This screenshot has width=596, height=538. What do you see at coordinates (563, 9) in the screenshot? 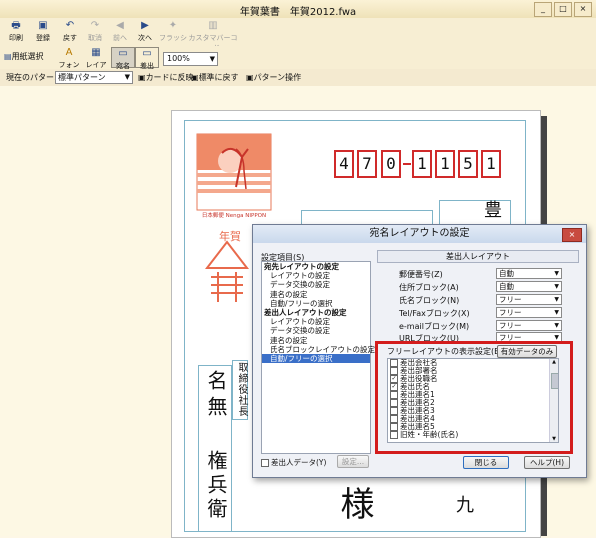
I see `maximize-button: □` at bounding box center [563, 9].